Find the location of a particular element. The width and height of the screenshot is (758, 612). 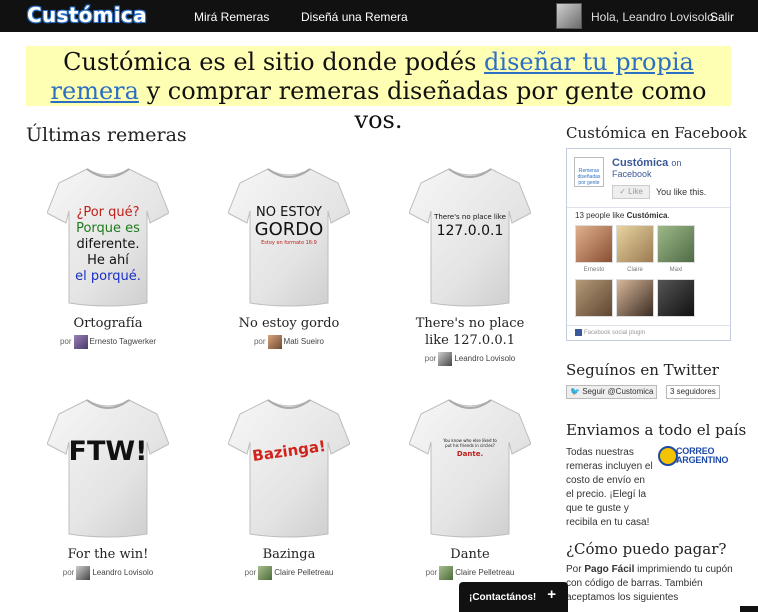

site-logo: Custómica is located at coordinates (87, 15).